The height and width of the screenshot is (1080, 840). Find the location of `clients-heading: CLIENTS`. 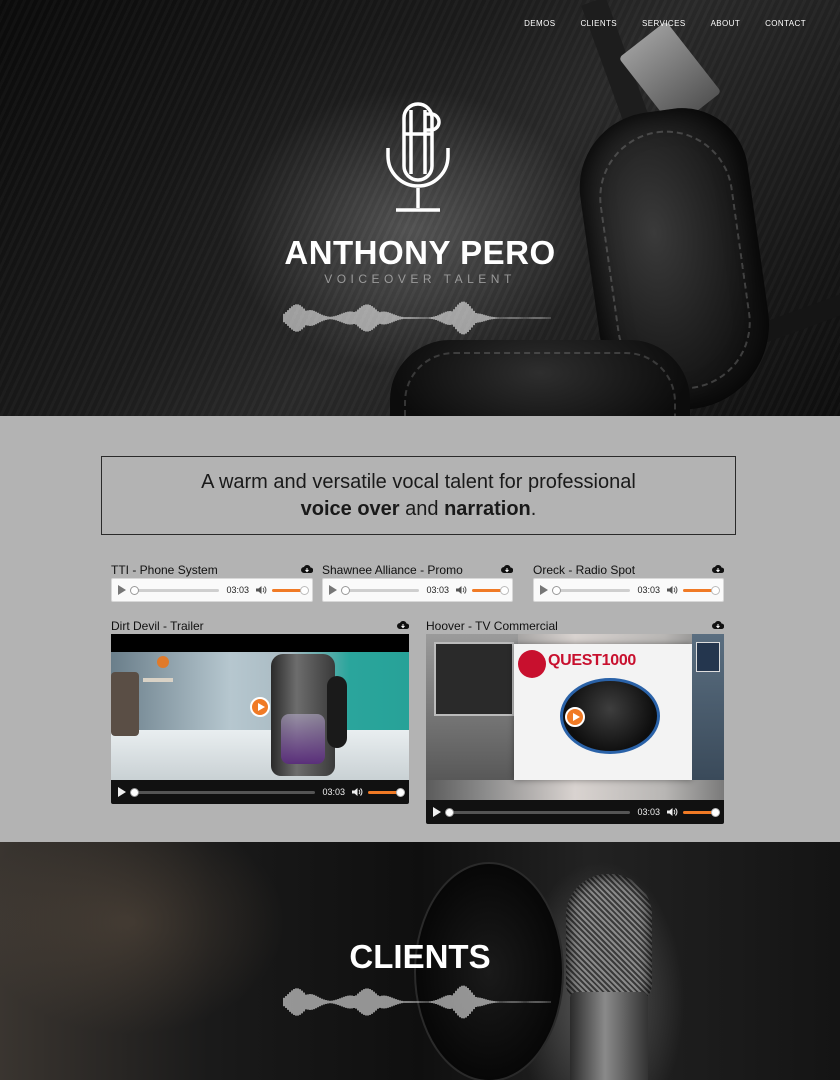

clients-heading: CLIENTS is located at coordinates (420, 956).